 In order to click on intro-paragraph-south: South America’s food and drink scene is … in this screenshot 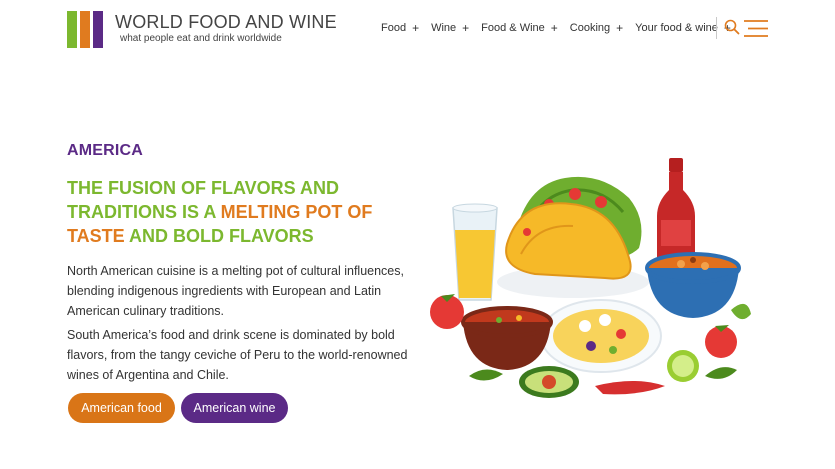, I will do `click(237, 355)`.